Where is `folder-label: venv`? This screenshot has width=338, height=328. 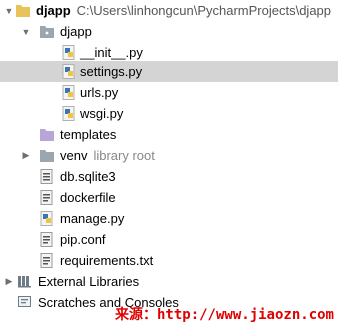
folder-label: venv is located at coordinates (74, 155).